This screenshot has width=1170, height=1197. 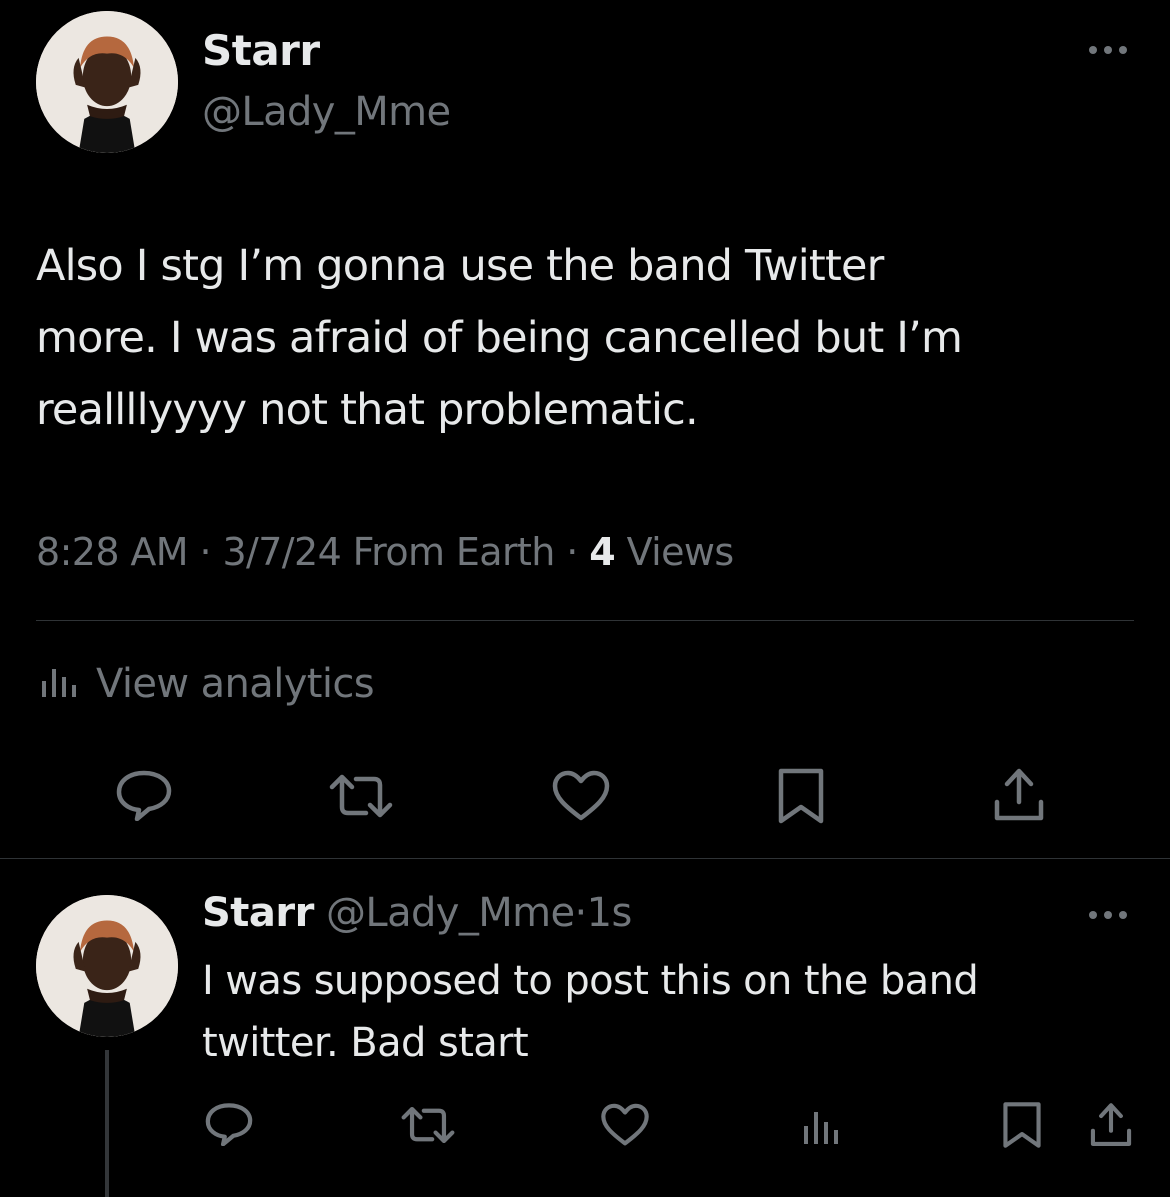 I want to click on view-analytics-link: View analytics, so click(x=207, y=684).